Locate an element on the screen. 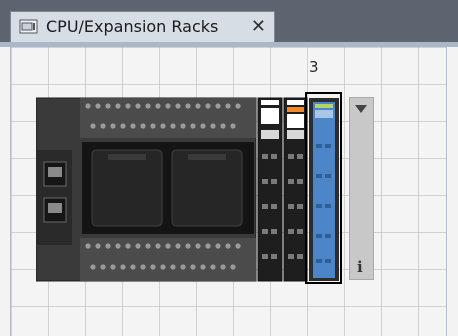 This screenshot has height=336, width=458. tab-bar: CPU/Expansion Racks ✕ is located at coordinates (229, 21).